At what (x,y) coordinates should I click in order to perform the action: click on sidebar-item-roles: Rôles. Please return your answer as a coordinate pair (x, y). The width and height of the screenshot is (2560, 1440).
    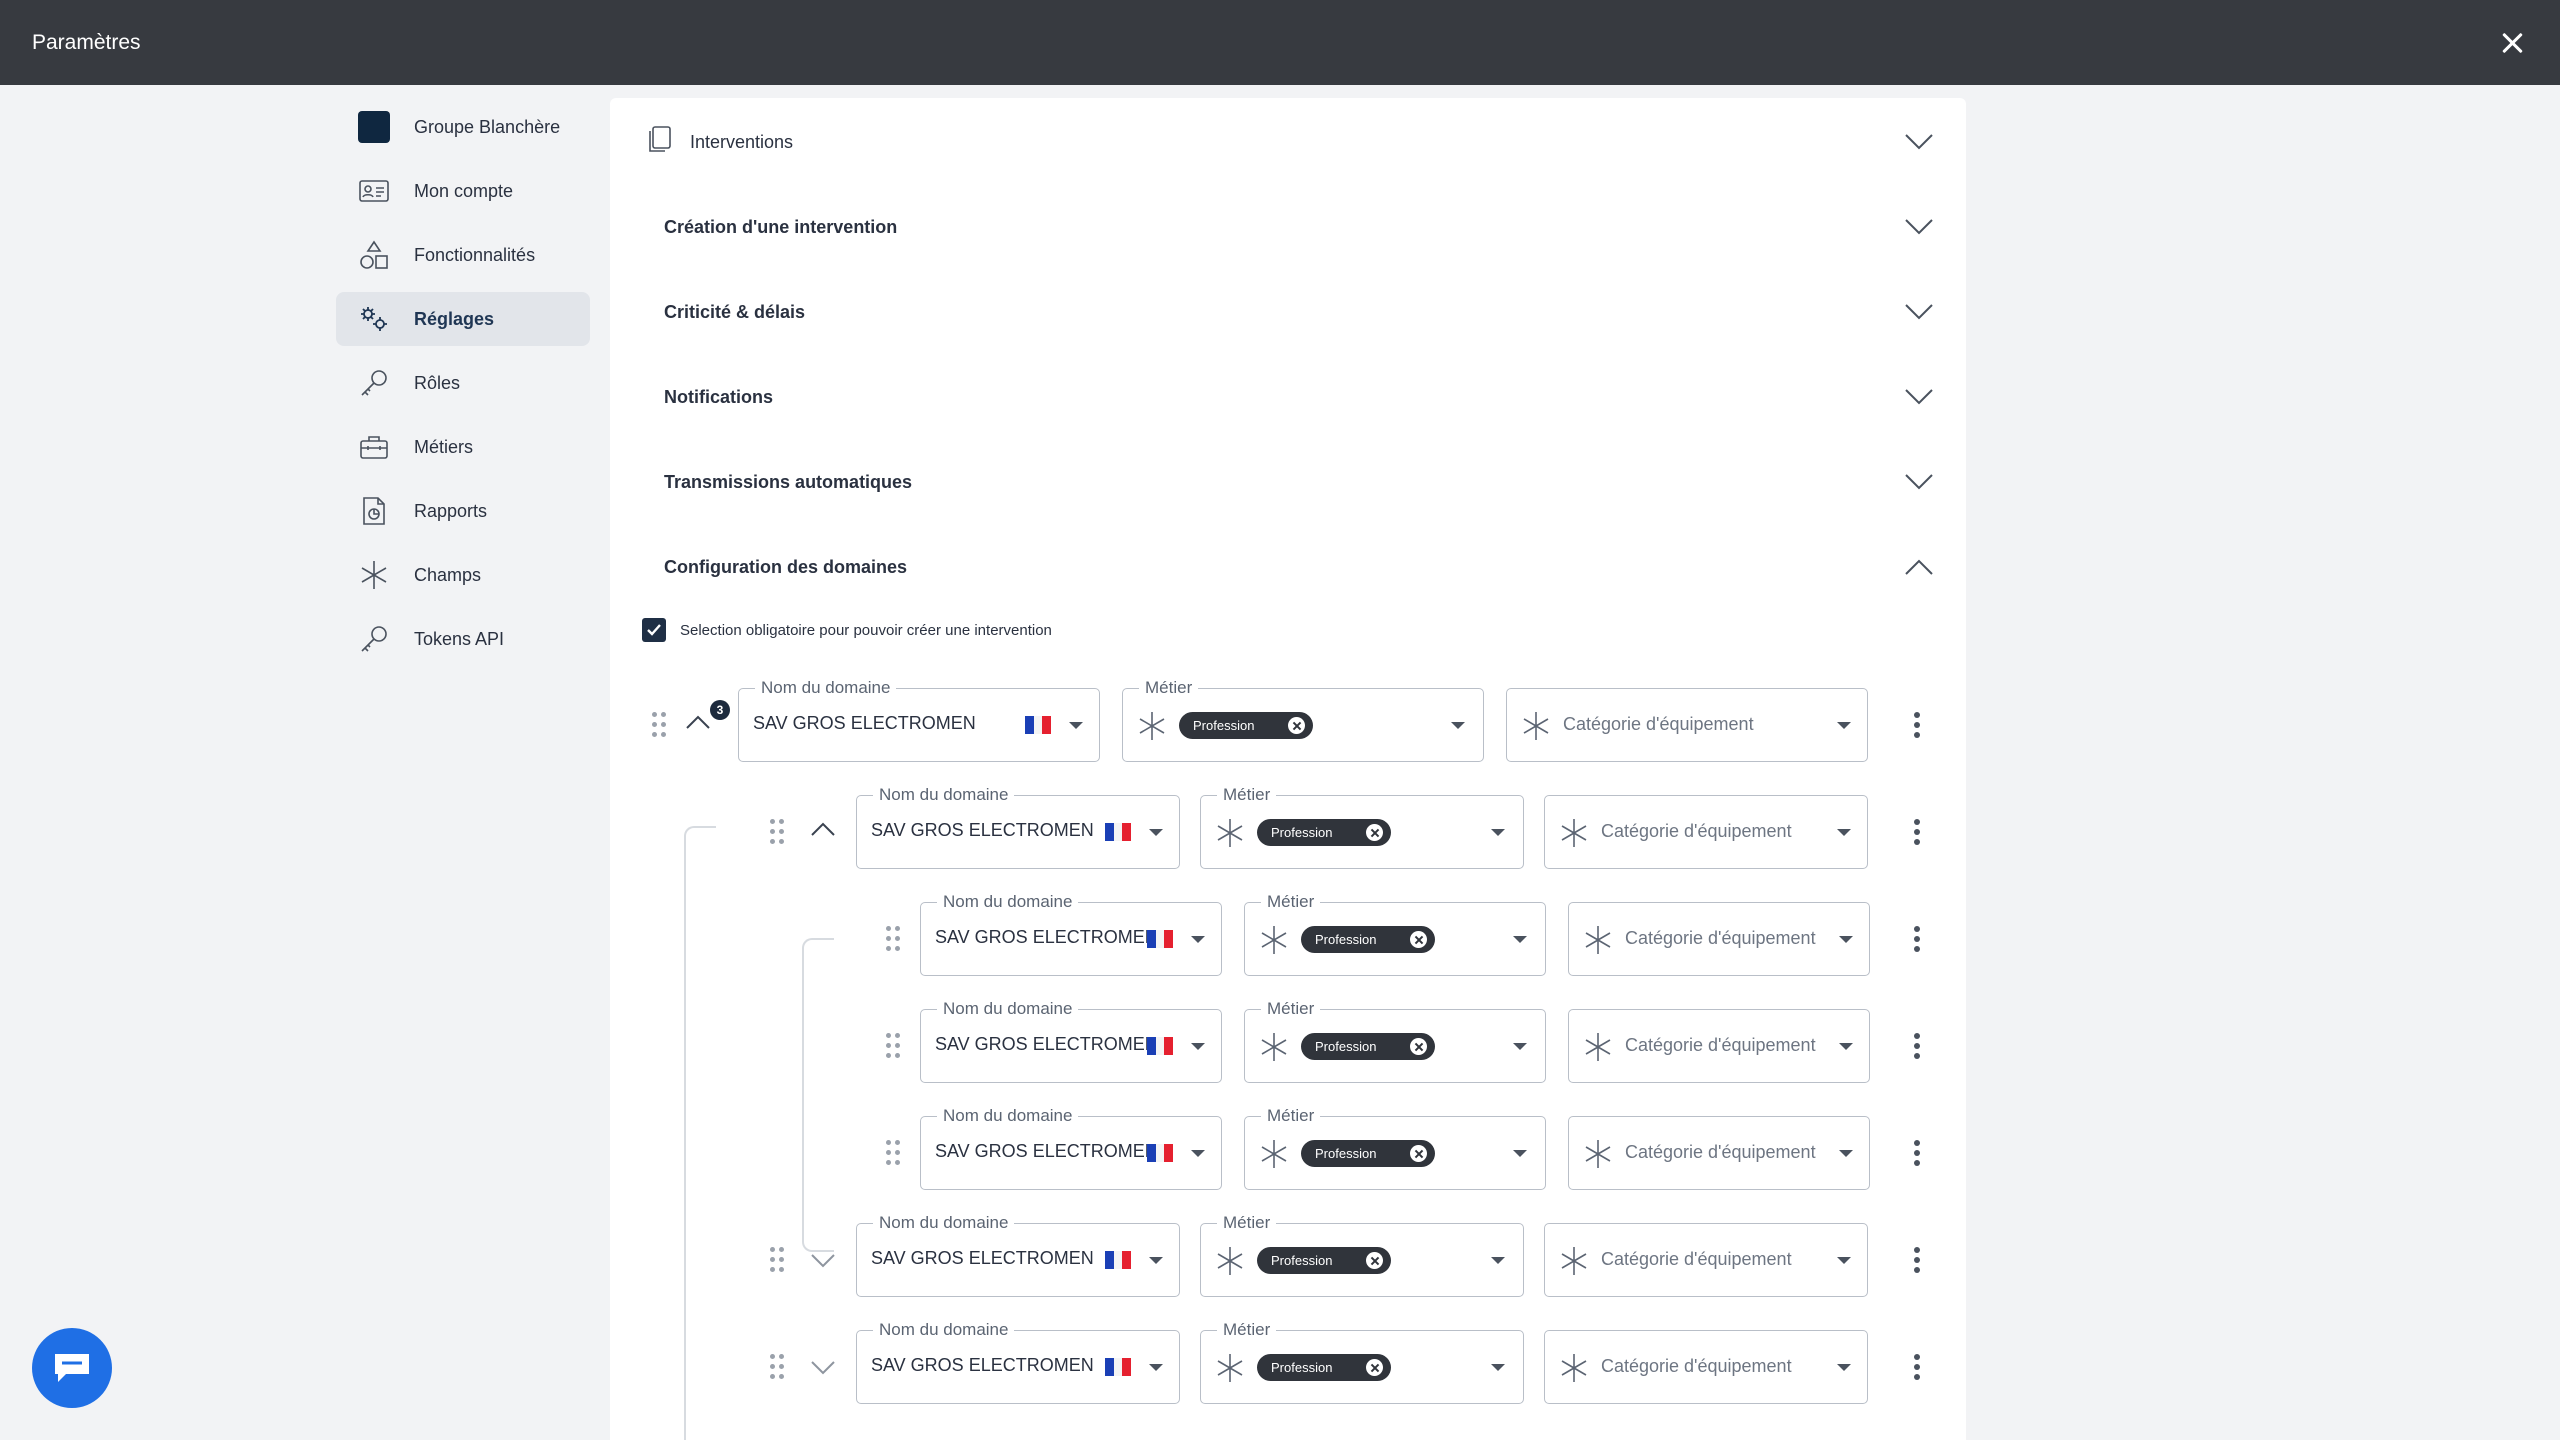
    Looking at the image, I should click on (463, 383).